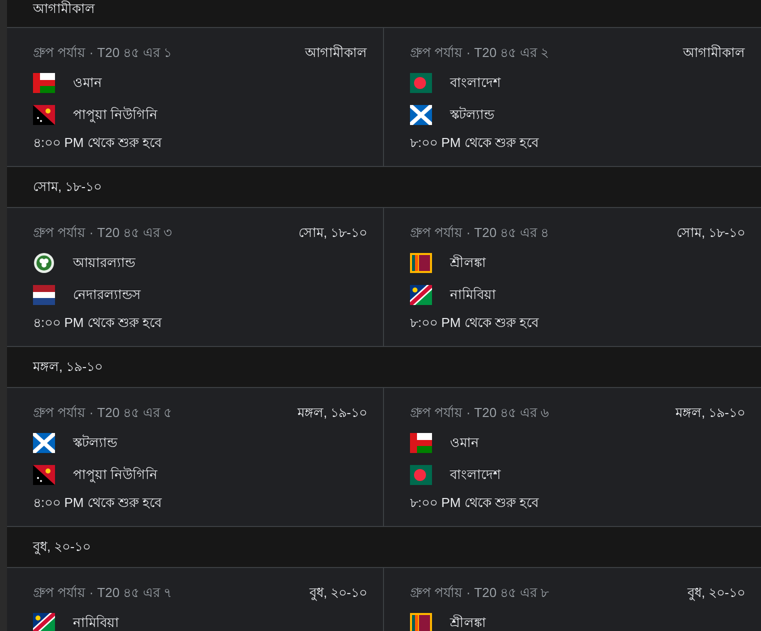 The width and height of the screenshot is (761, 631). I want to click on day-heading: আগামীকাল, so click(64, 9).